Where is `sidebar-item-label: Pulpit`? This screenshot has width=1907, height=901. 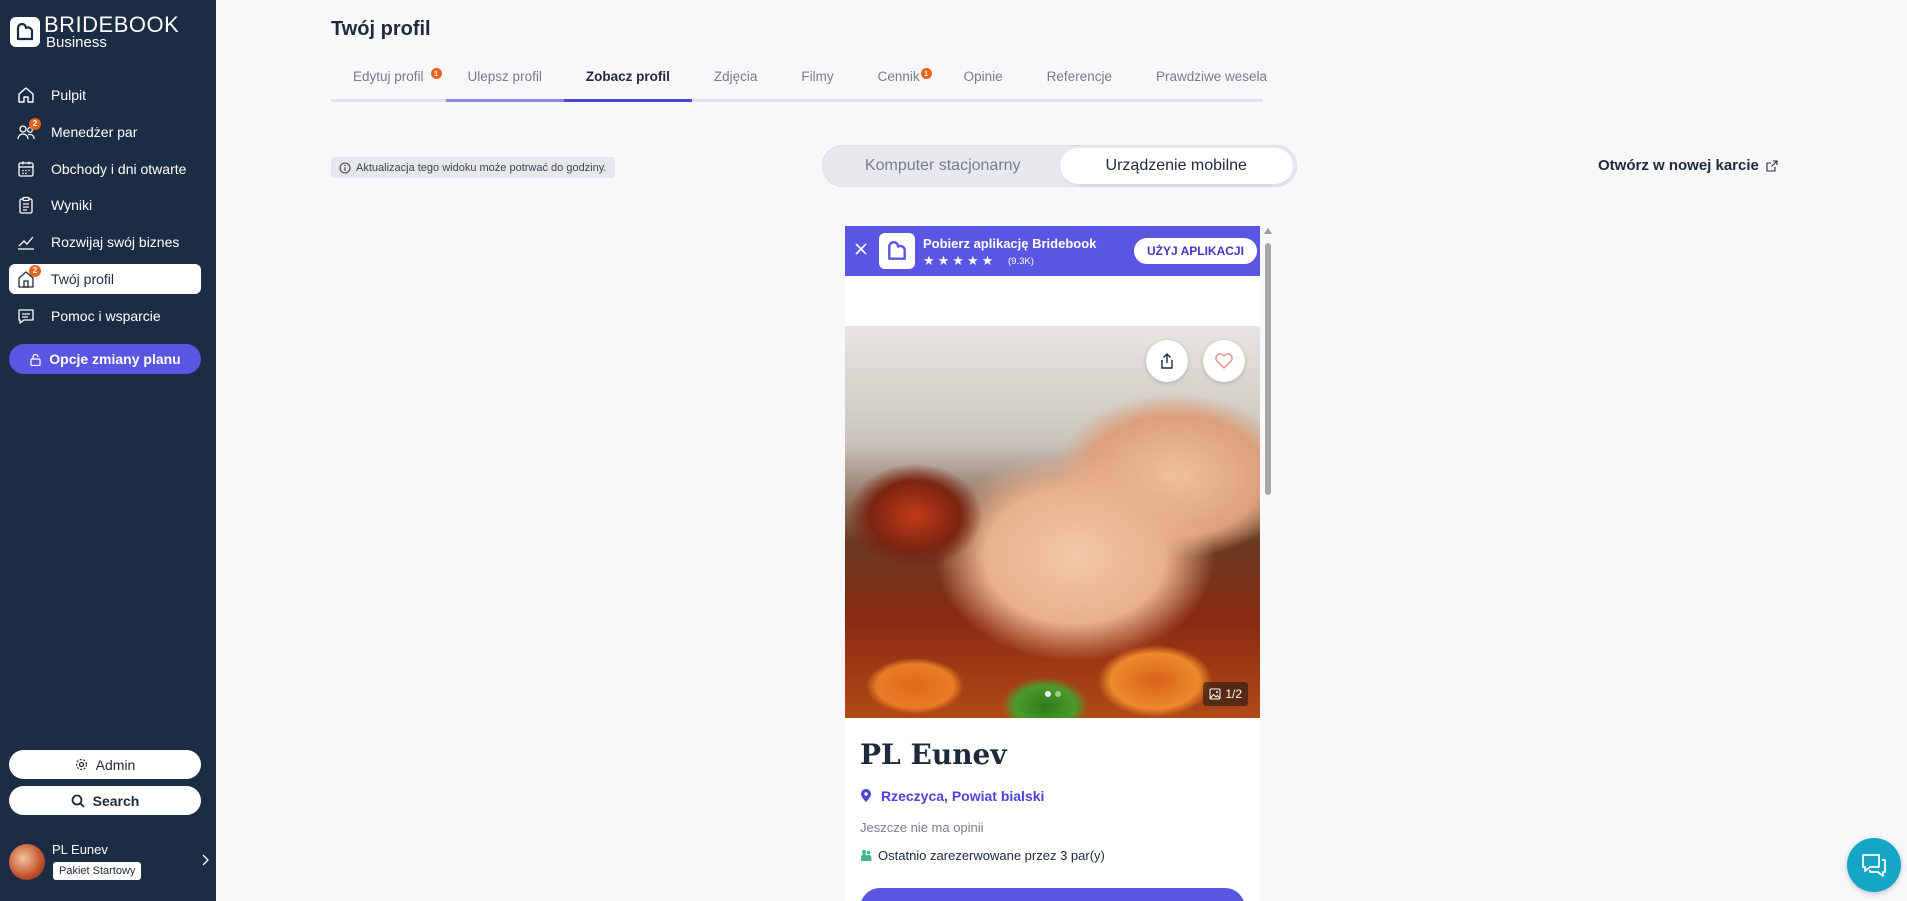 sidebar-item-label: Pulpit is located at coordinates (69, 95).